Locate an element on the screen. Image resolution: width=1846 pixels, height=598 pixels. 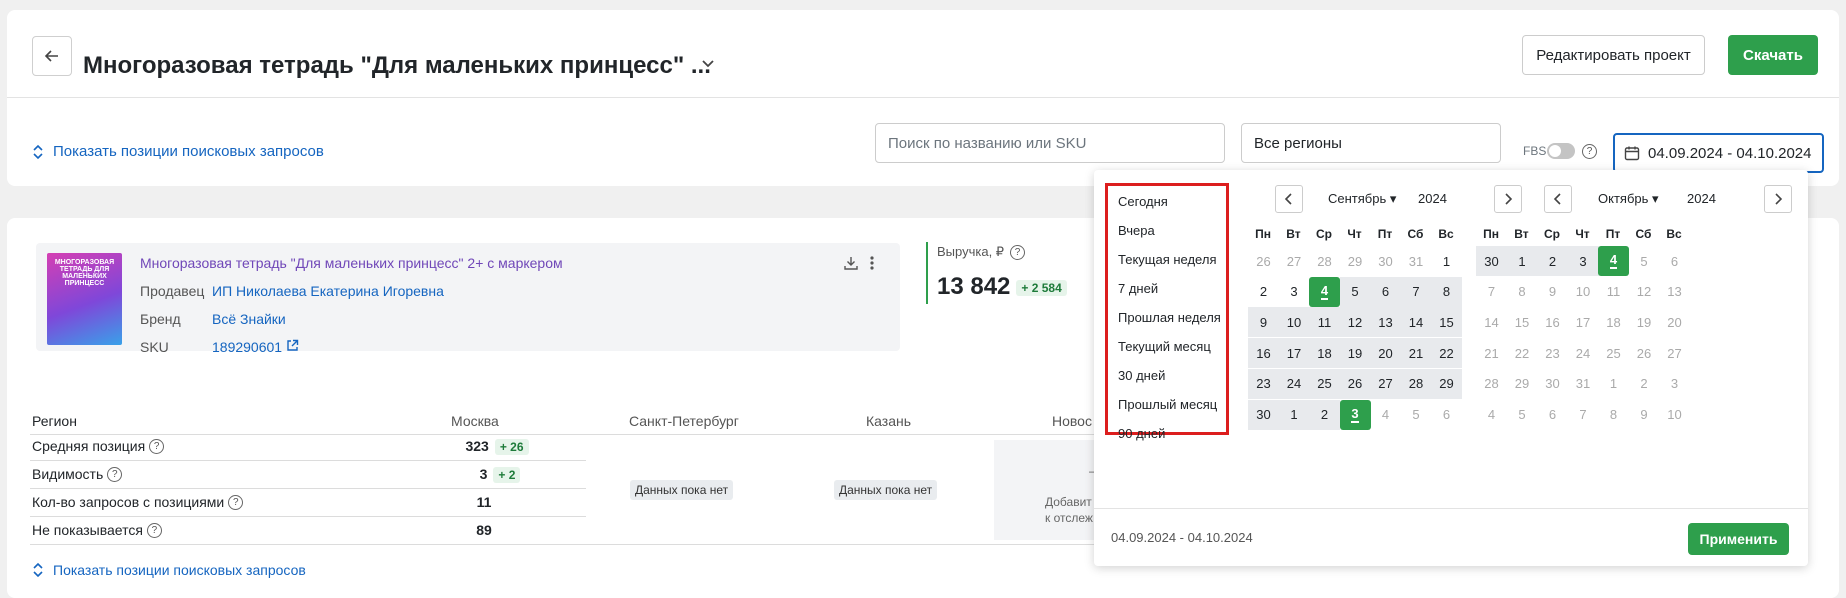
preset-item: 7 дней is located at coordinates (1138, 288).